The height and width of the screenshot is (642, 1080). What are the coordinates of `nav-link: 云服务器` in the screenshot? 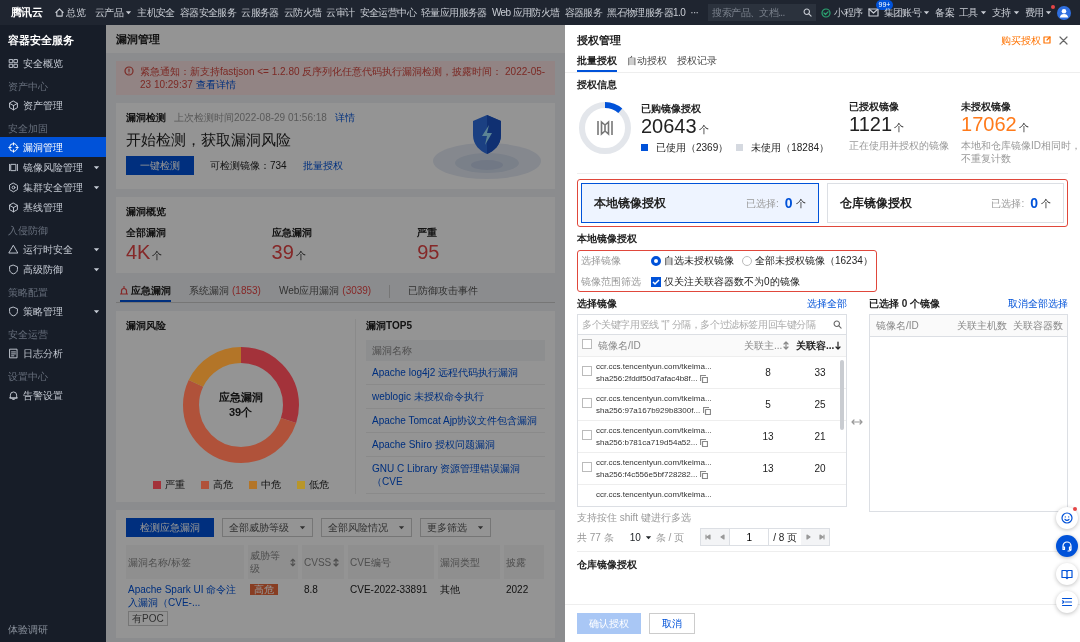 It's located at (260, 12).